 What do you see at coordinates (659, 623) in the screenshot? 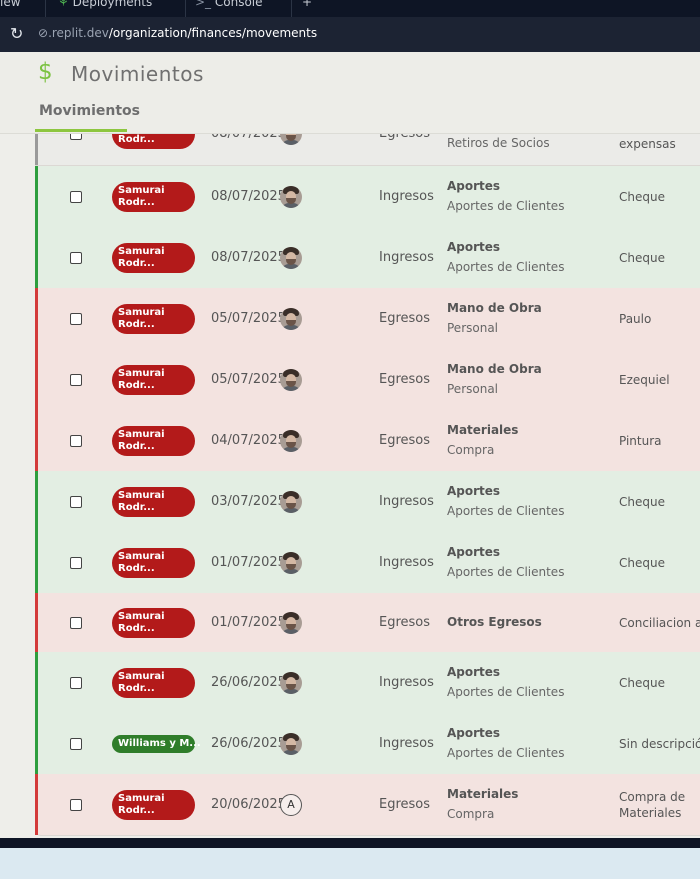
I see `row-description: Conciliacion a` at bounding box center [659, 623].